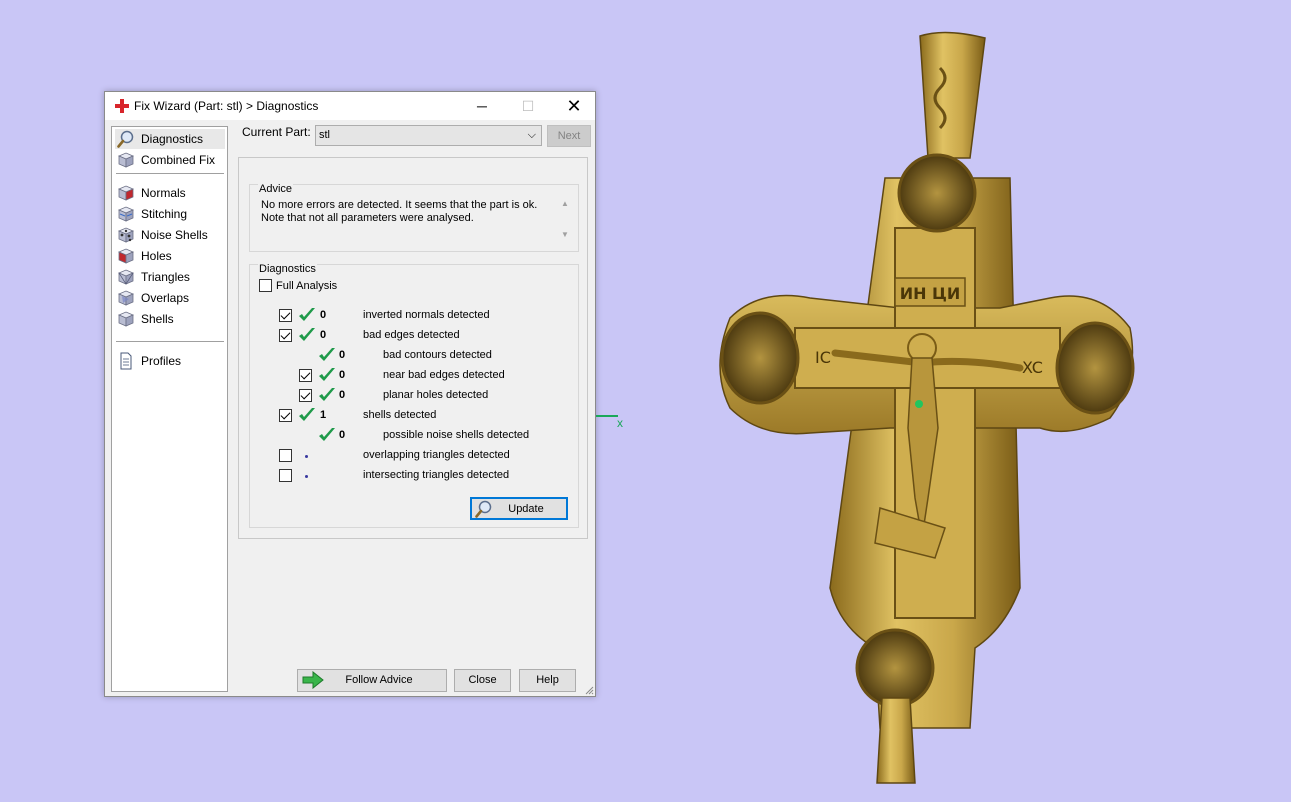 The image size is (1291, 802). What do you see at coordinates (607, 416) in the screenshot?
I see `x-axis-line` at bounding box center [607, 416].